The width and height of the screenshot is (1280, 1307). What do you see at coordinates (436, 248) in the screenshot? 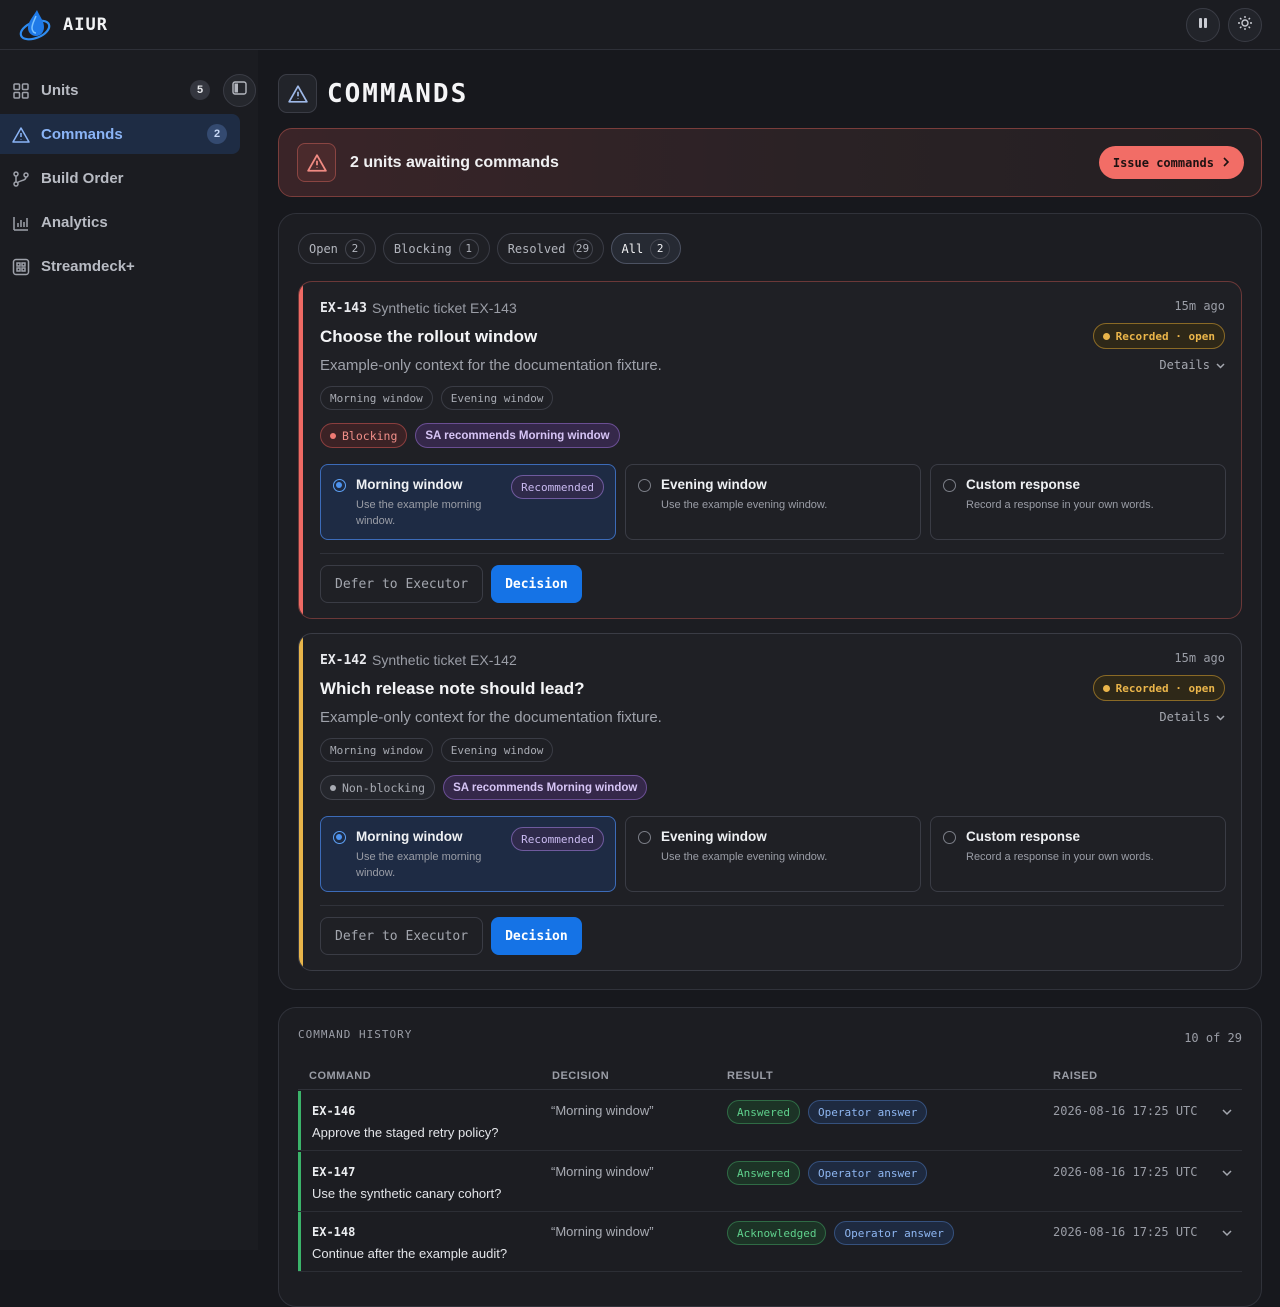
I see `filter-blocking: Blocking 1` at bounding box center [436, 248].